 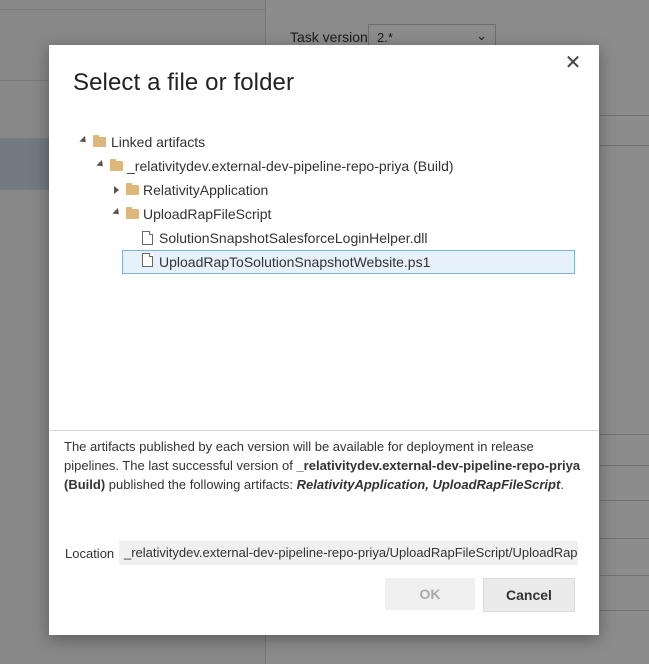 I want to click on tree-item-label: Linked artifacts, so click(x=158, y=142).